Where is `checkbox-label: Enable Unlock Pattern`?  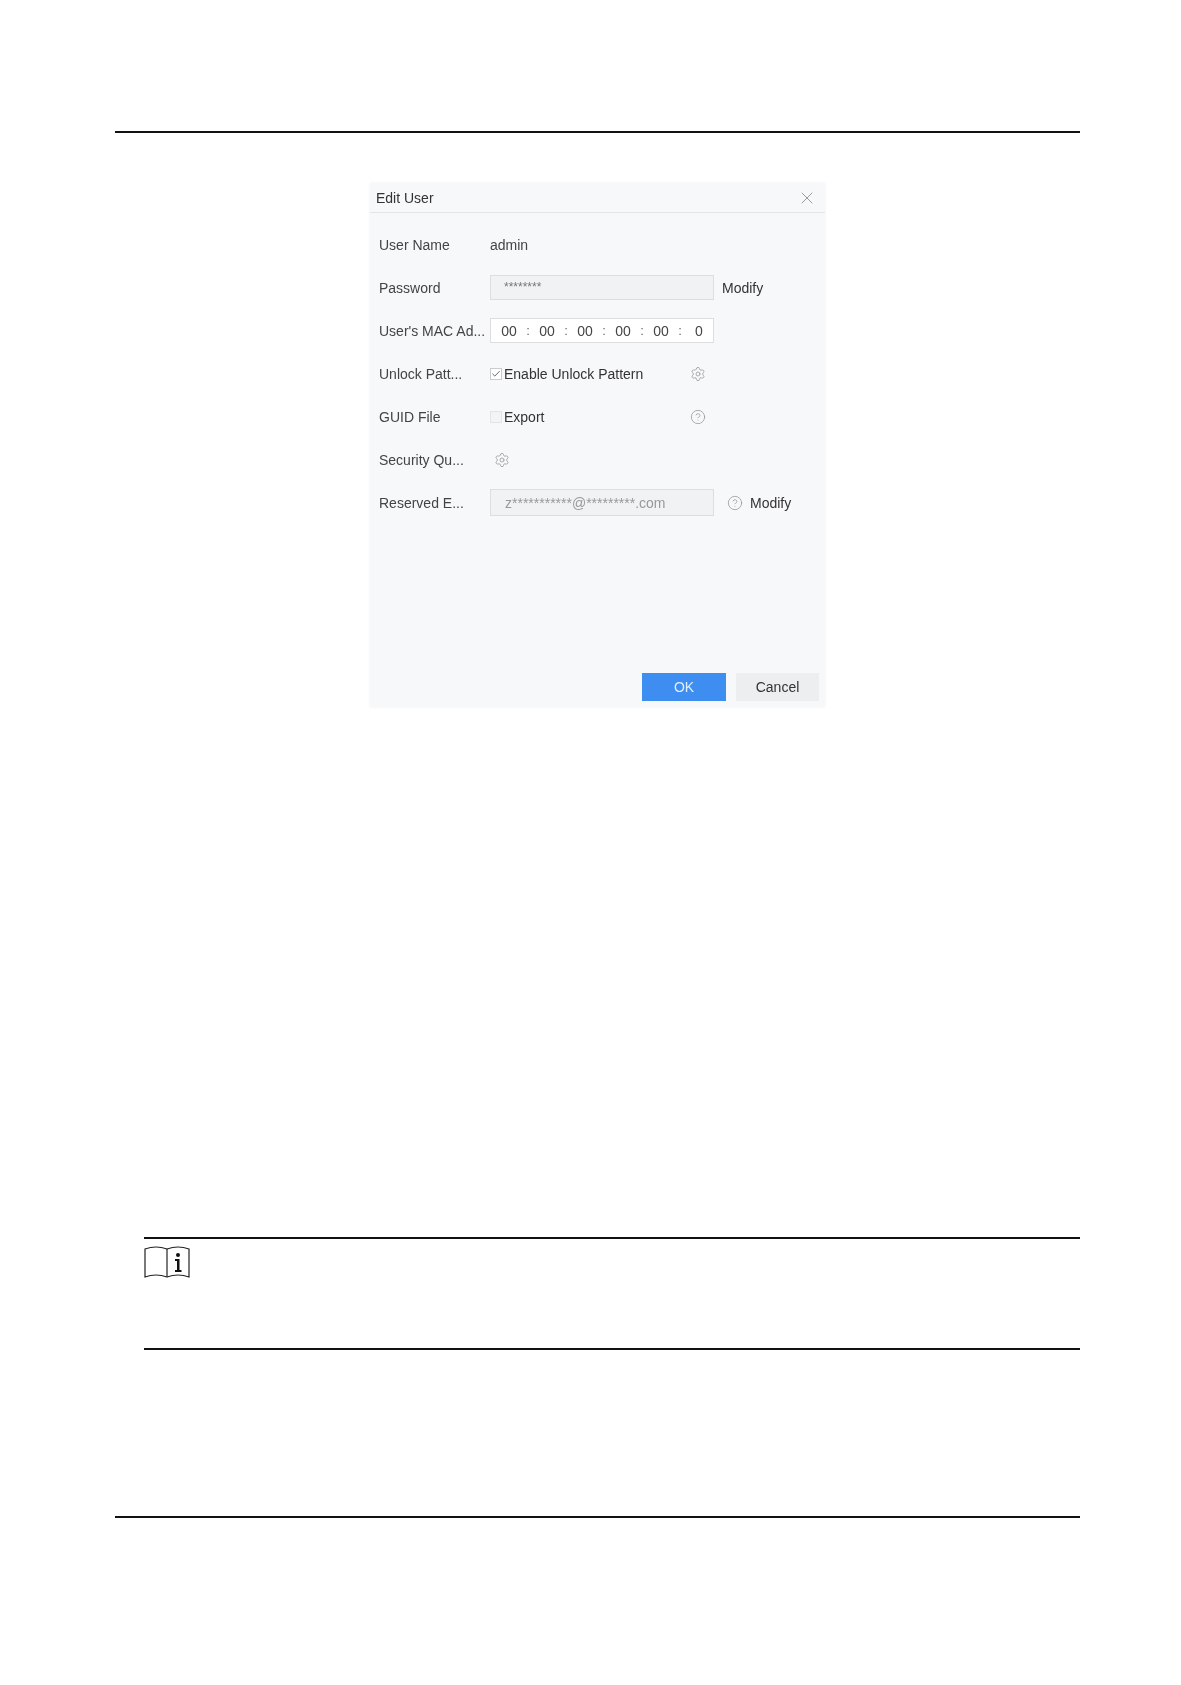 checkbox-label: Enable Unlock Pattern is located at coordinates (574, 373).